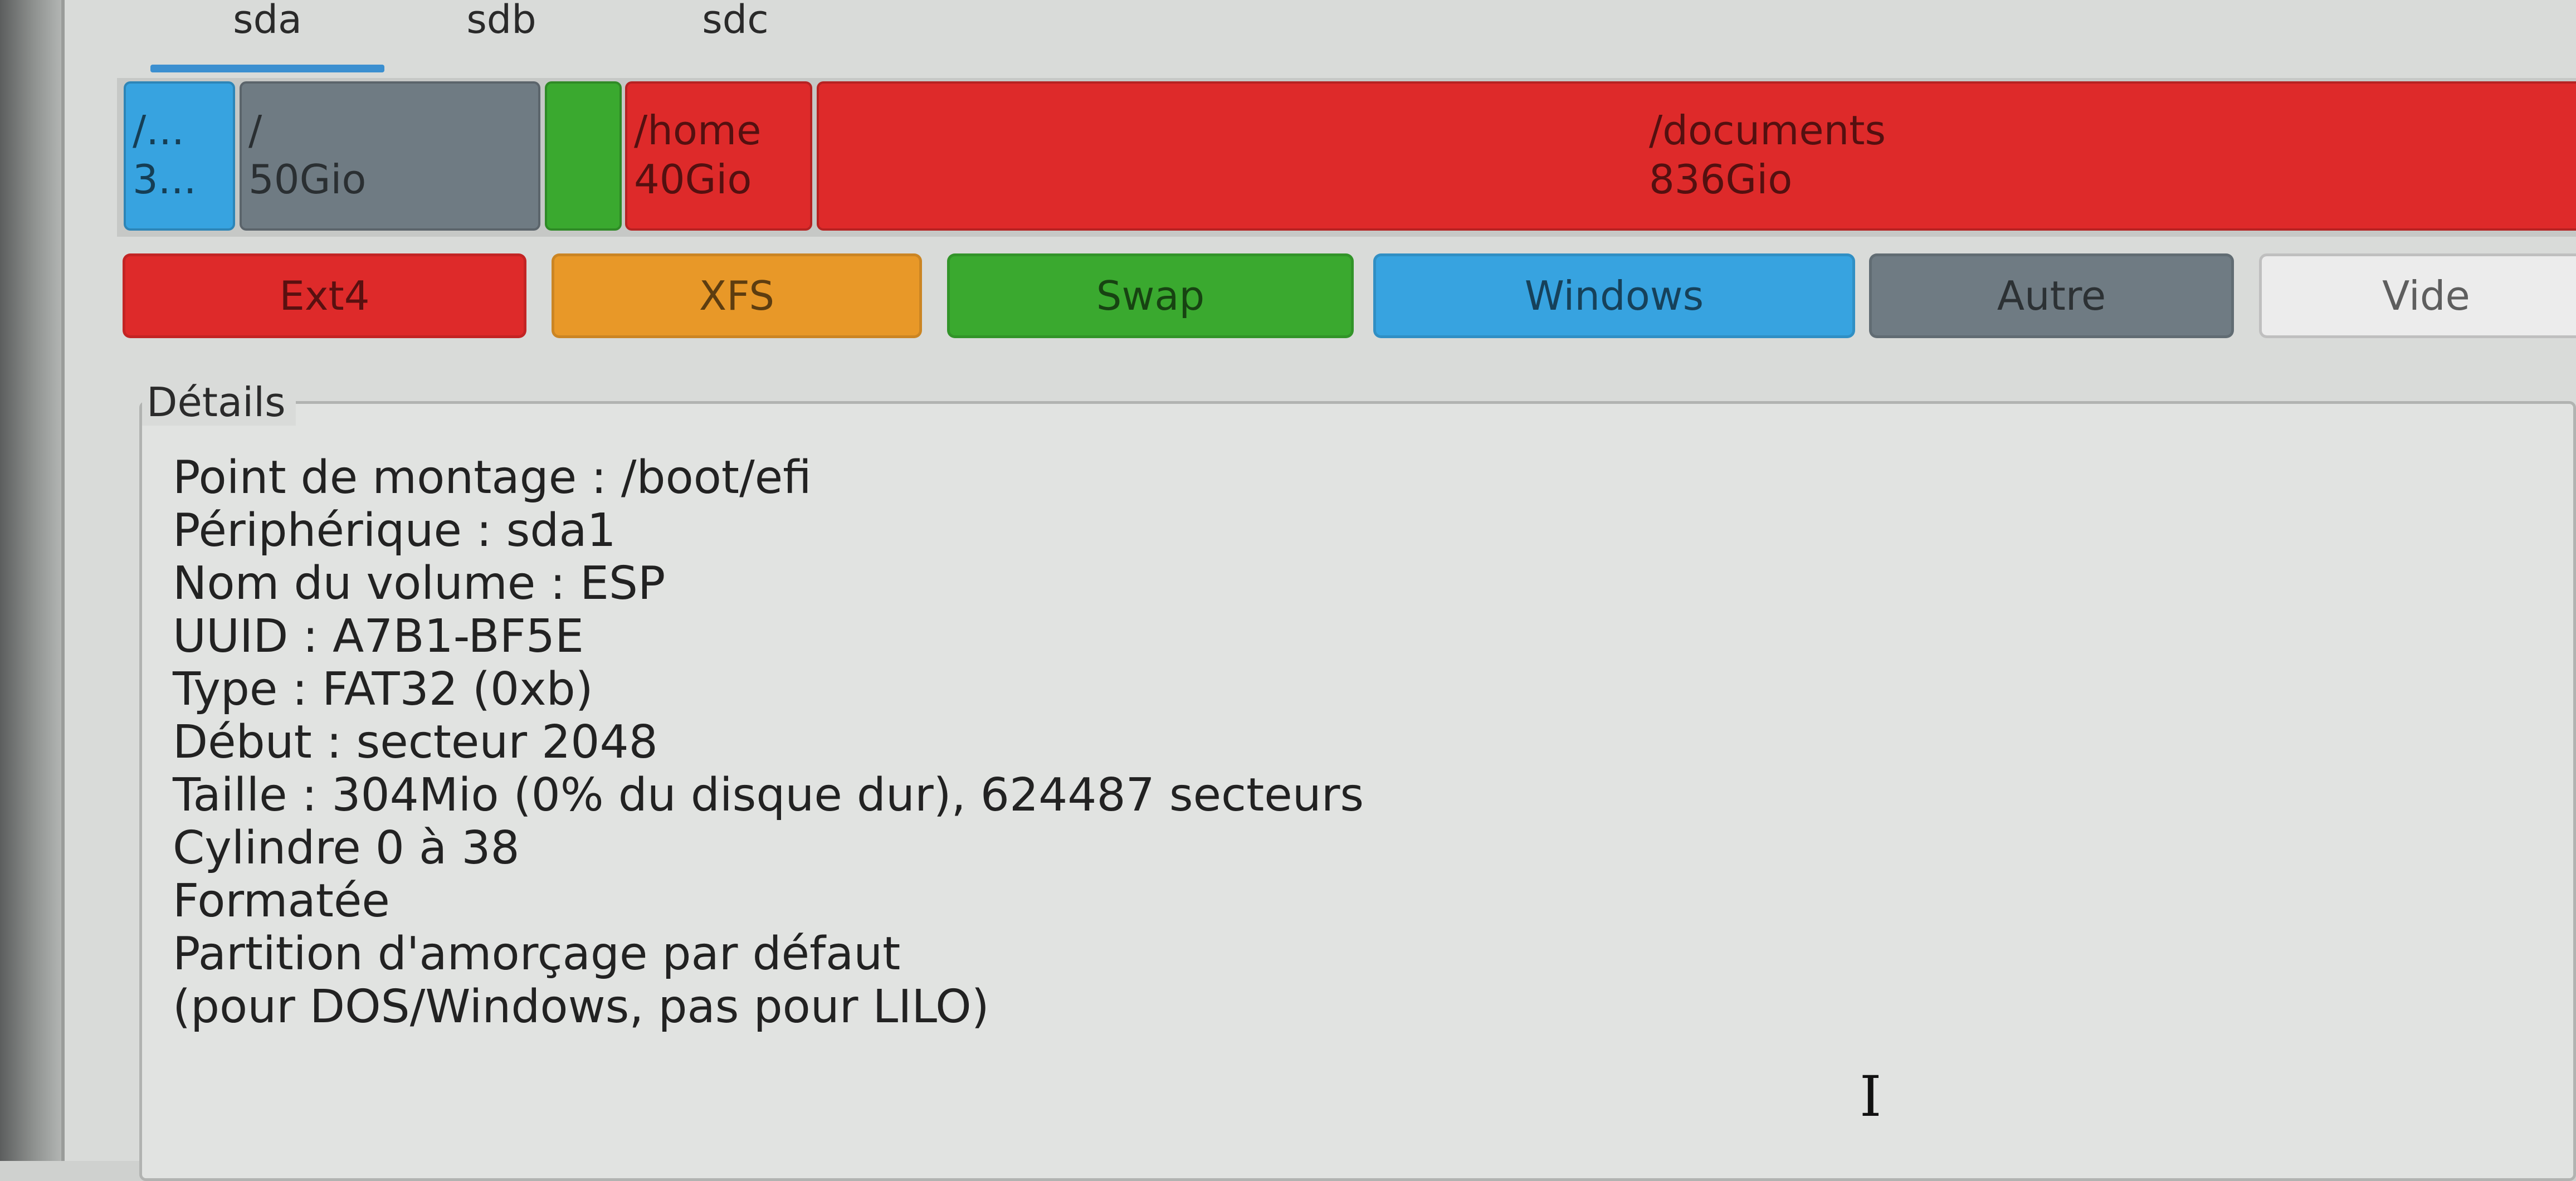 The height and width of the screenshot is (1181, 2576). I want to click on detail-type: Type : FAT32 (0xb), so click(383, 689).